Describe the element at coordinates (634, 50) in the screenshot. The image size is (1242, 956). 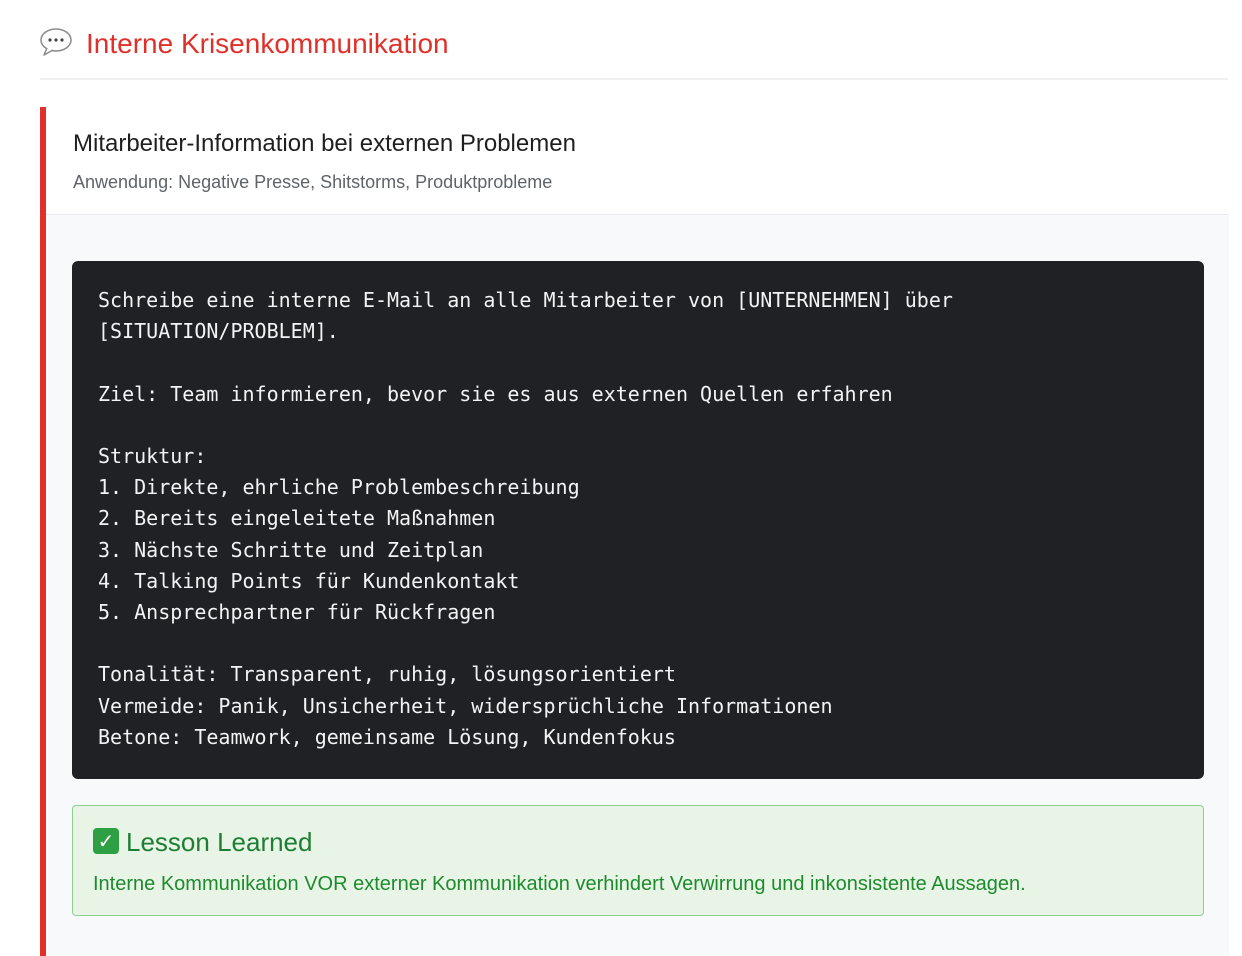
I see `section-header: Interne Krisenkommunikation` at that location.